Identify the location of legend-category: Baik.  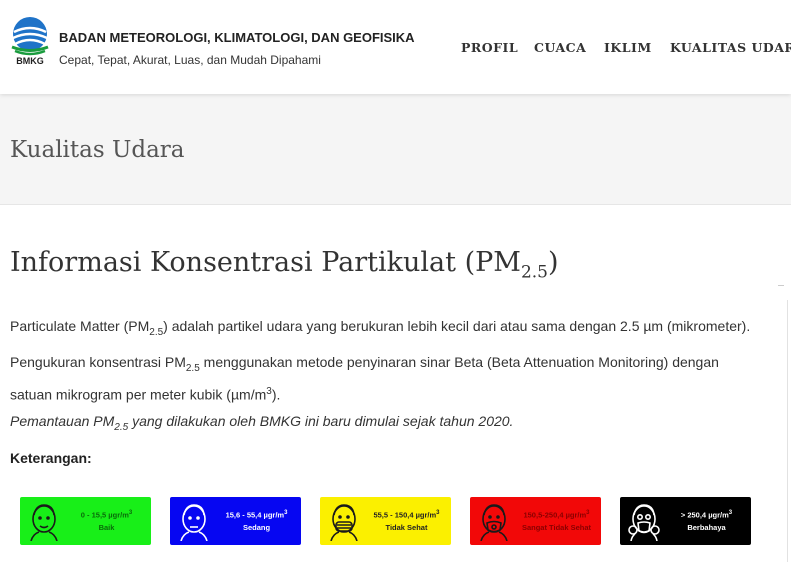
(106, 527).